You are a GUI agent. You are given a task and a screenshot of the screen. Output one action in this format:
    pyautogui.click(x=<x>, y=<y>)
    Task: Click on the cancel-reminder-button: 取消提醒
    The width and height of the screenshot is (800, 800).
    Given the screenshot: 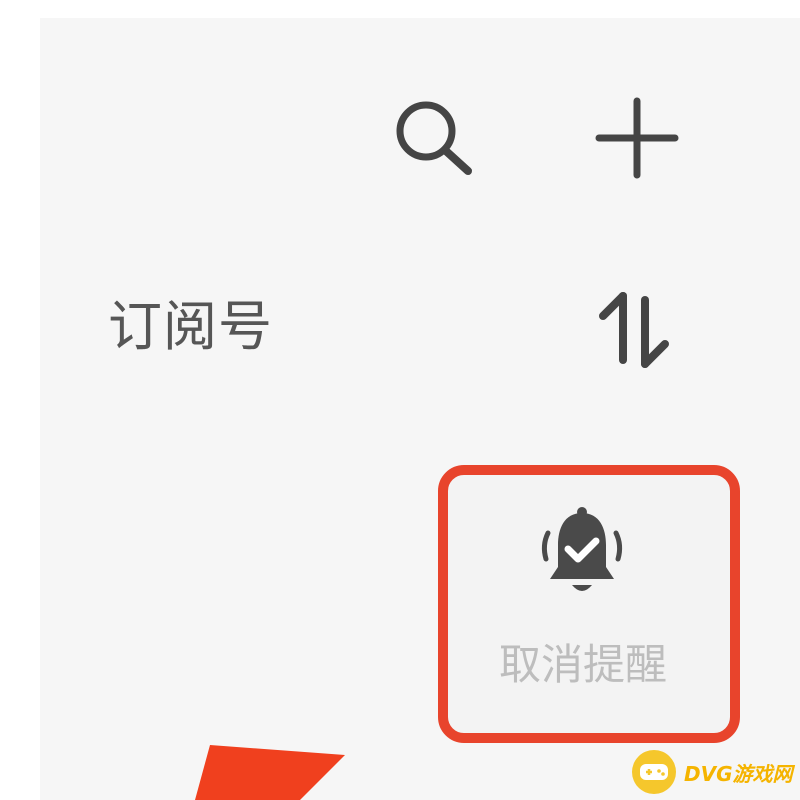 What is the action you would take?
    pyautogui.click(x=583, y=602)
    